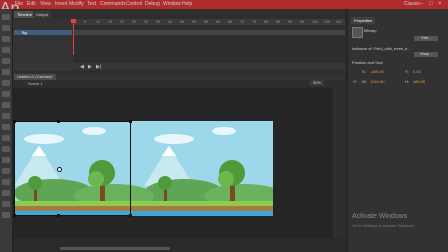 This screenshot has height=252, width=448. Describe the element at coordinates (134, 4) in the screenshot. I see `menu-control: Control` at that location.